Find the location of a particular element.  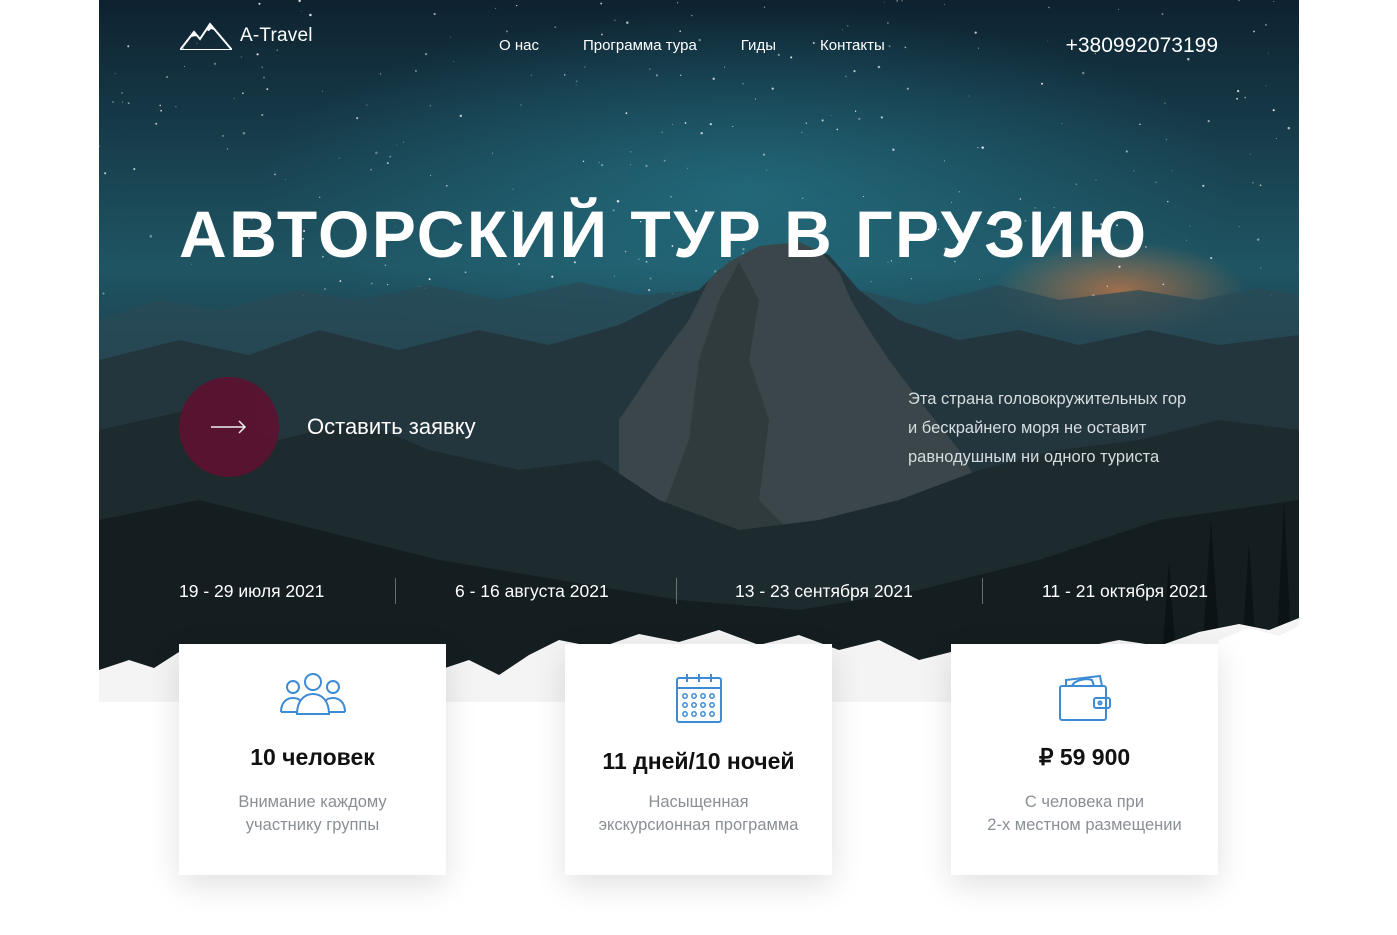

feature-description-line: участнику группы is located at coordinates (312, 825).